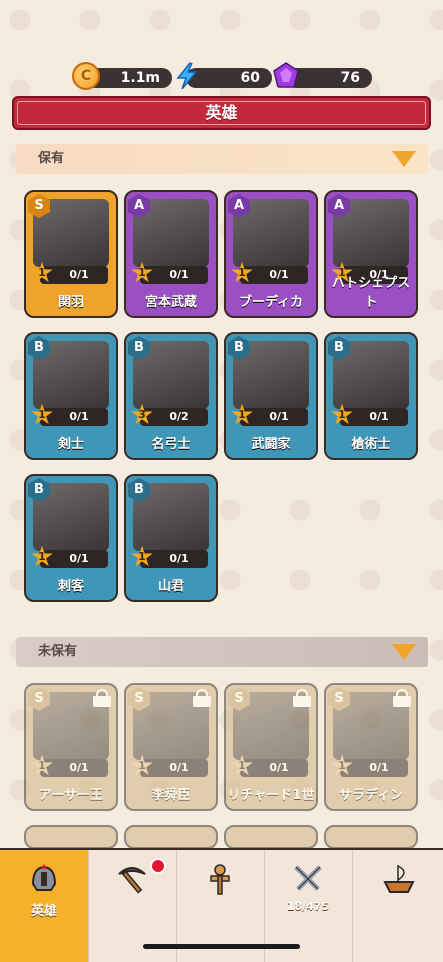 The height and width of the screenshot is (962, 443). I want to click on hero-card: A 0/1 ★ 1 ブーディカ, so click(271, 254).